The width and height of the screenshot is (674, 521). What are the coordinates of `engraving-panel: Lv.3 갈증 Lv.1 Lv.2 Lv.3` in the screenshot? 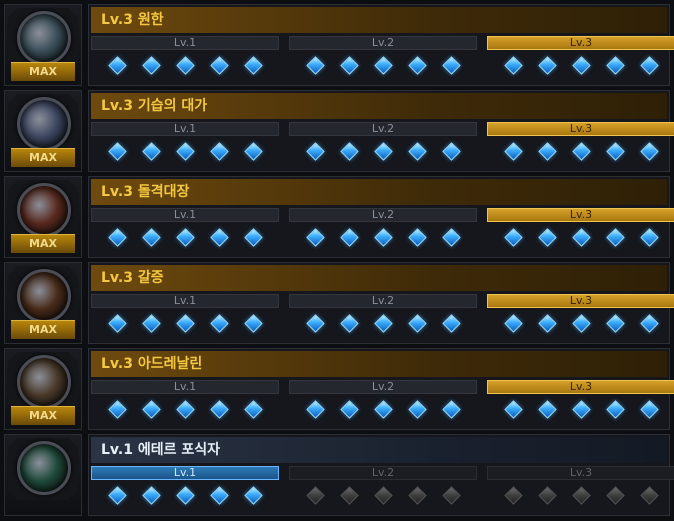 It's located at (381, 303).